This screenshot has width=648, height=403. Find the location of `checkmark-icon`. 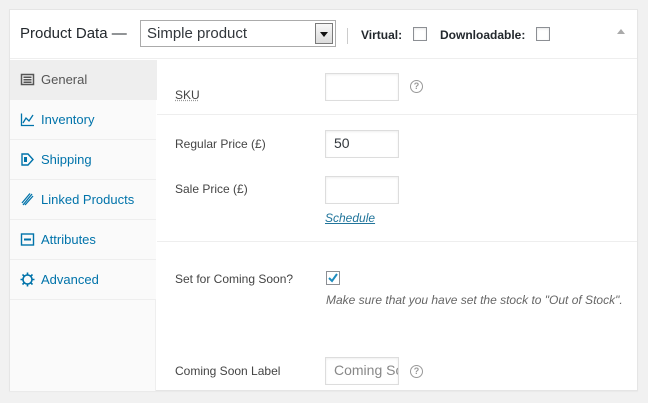

checkmark-icon is located at coordinates (333, 278).